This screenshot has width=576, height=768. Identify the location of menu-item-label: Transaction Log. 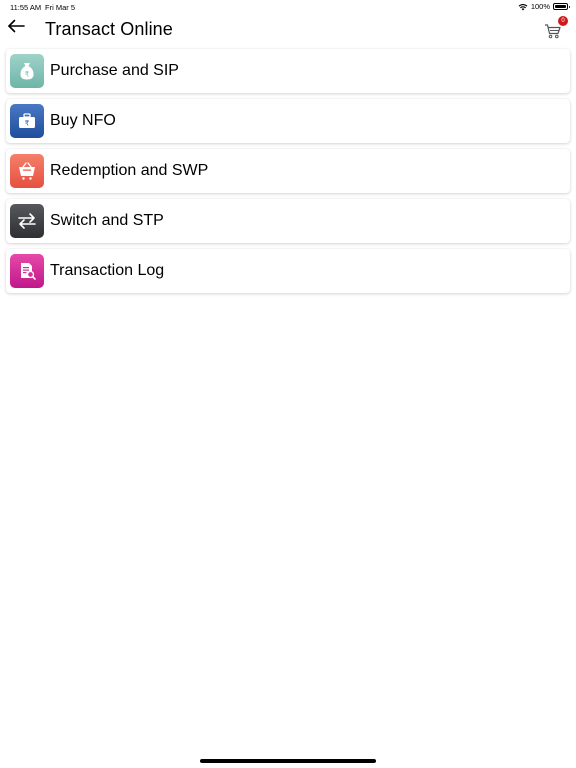
(107, 270).